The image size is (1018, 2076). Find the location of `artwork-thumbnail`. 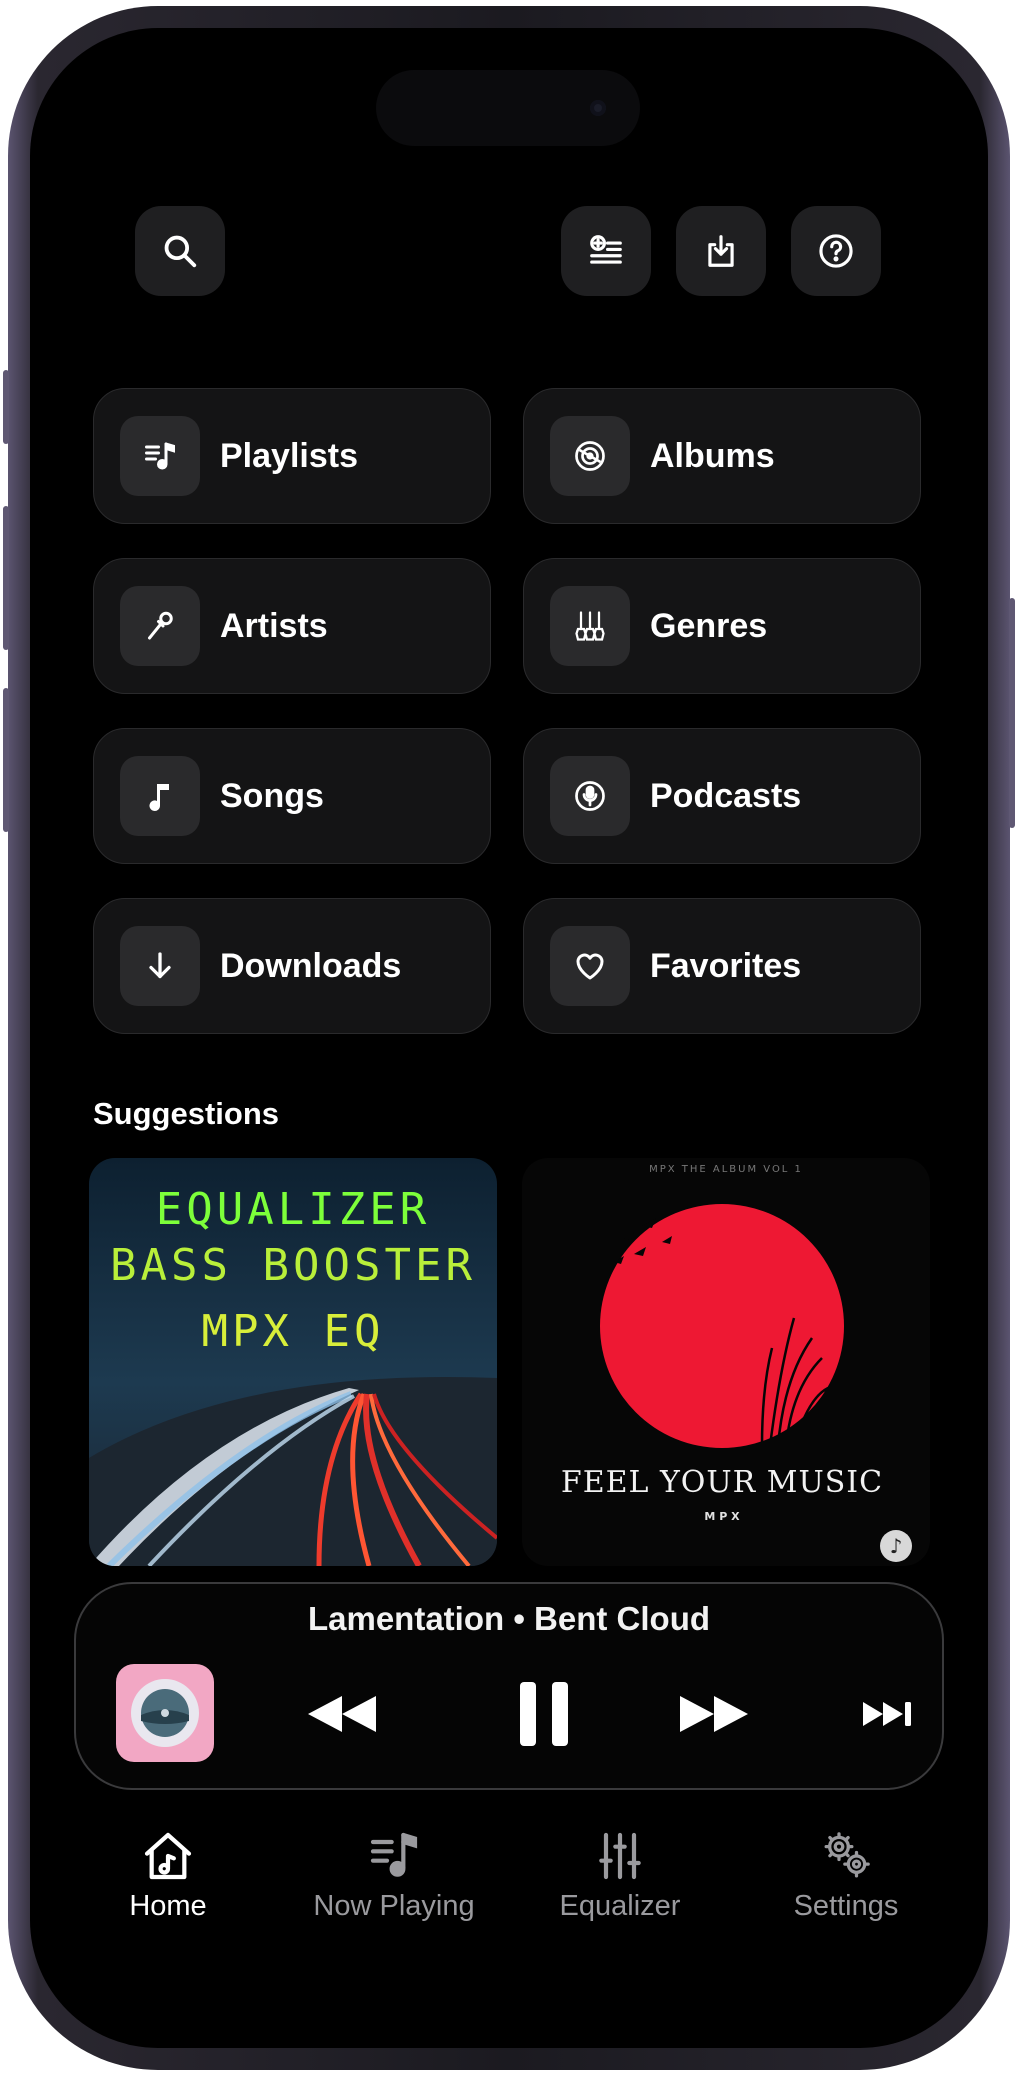

artwork-thumbnail is located at coordinates (165, 1713).